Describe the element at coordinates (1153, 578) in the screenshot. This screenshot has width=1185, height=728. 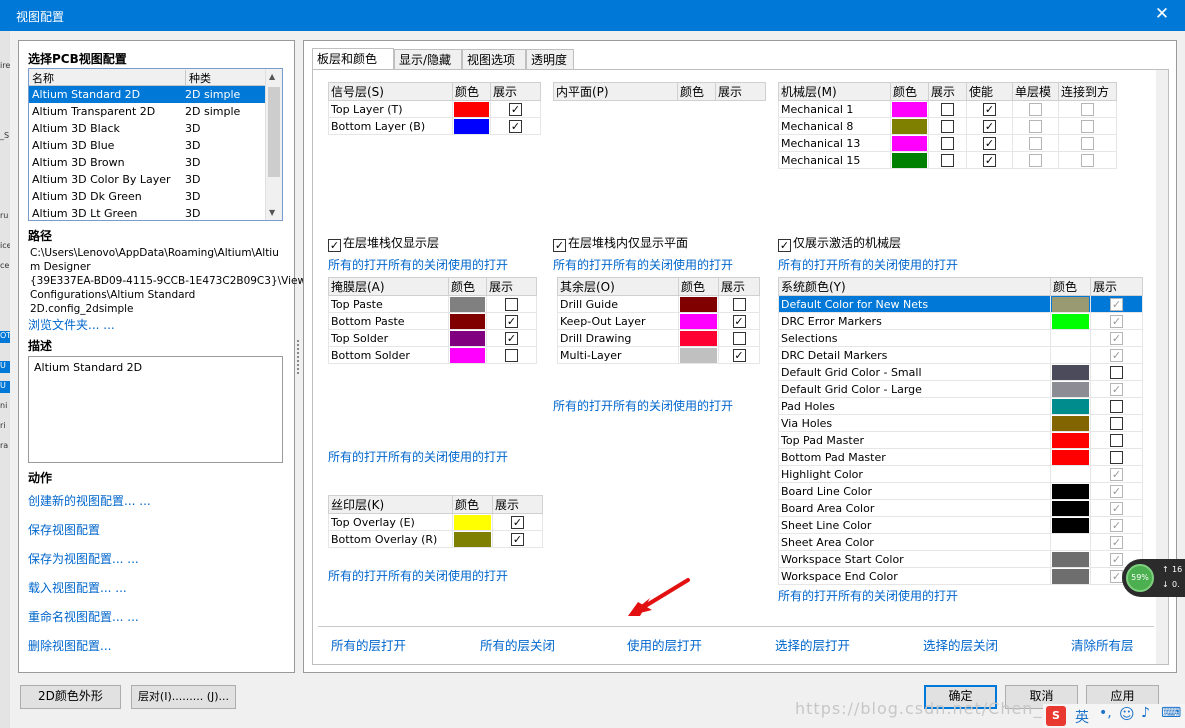
I see `netspeed-widget: 59% ↑ 16 ↓ 0.` at that location.